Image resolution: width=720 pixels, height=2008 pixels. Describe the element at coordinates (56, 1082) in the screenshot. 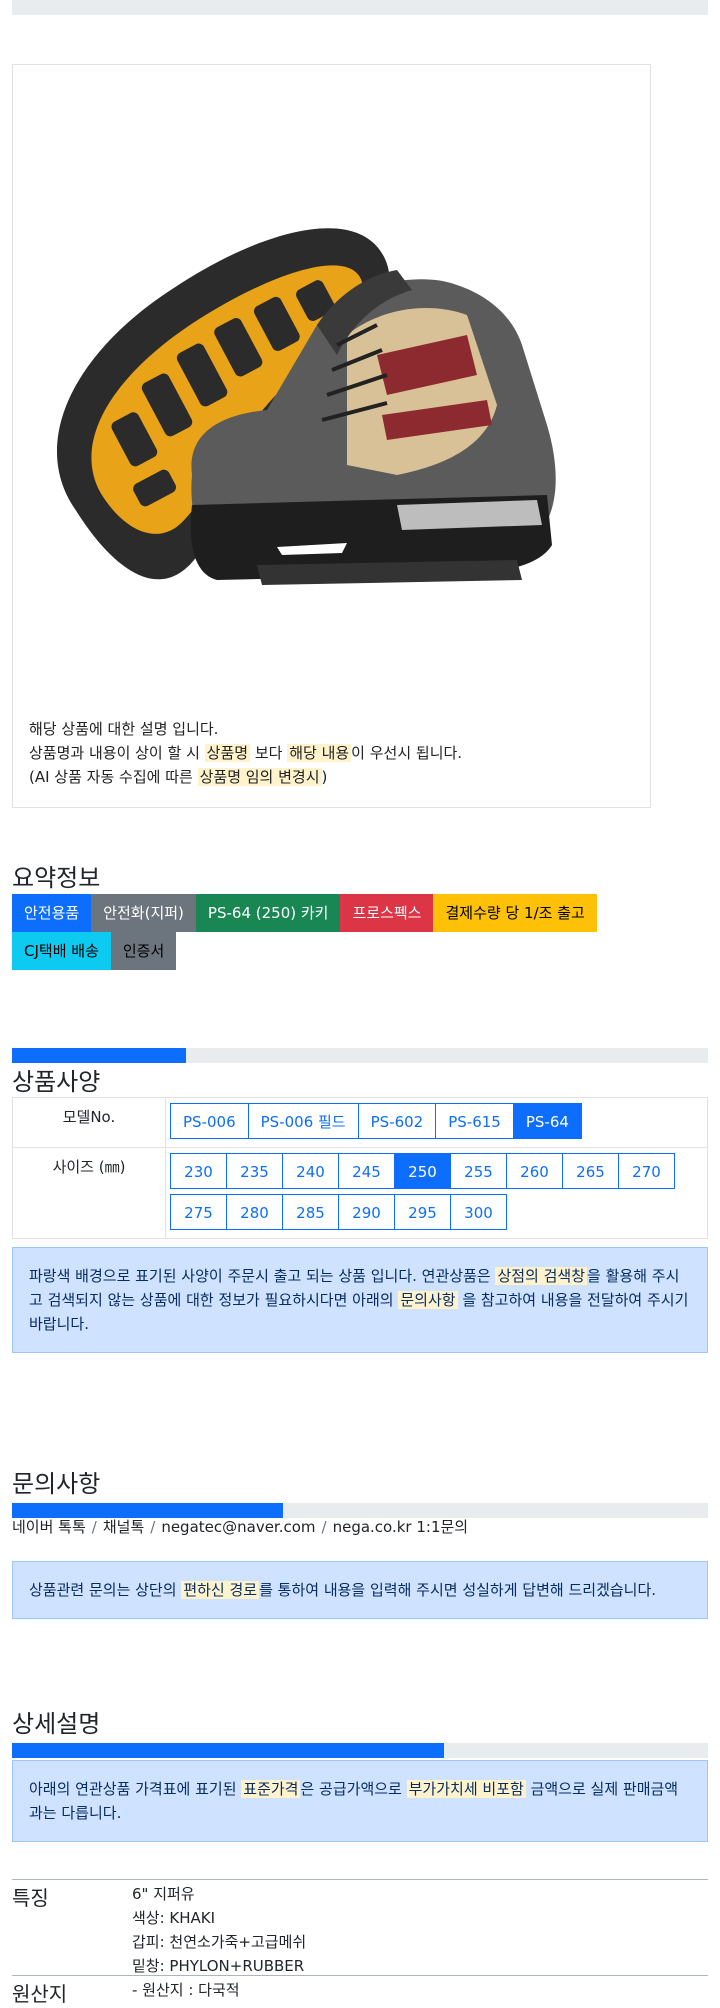

I see `spec-title: 상품사양` at that location.